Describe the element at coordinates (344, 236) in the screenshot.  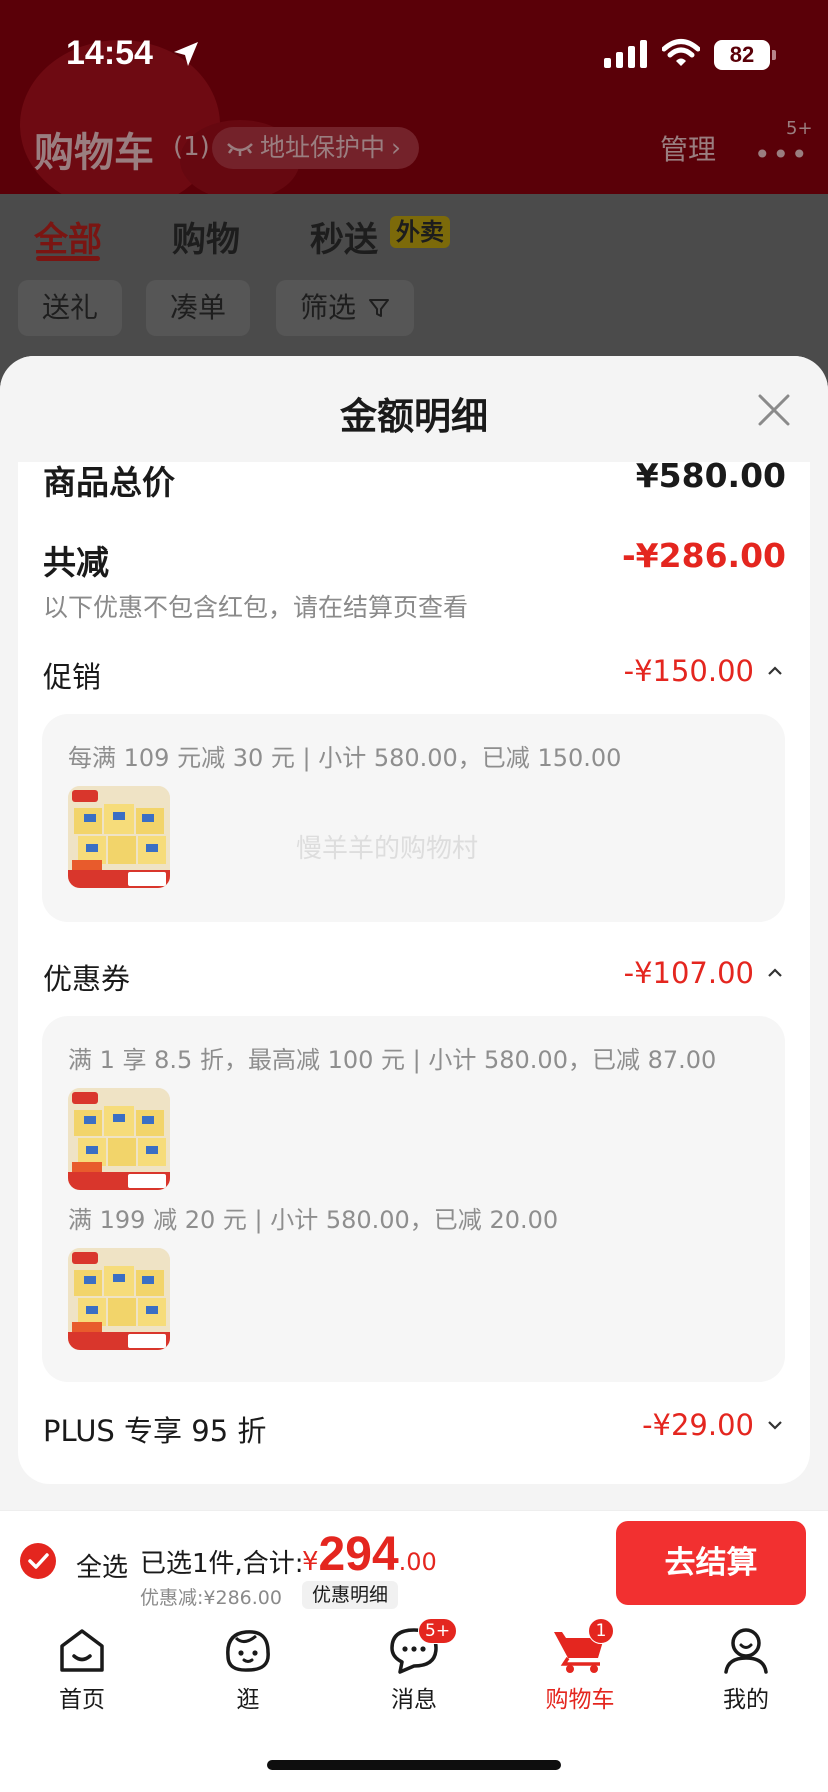
I see `tab-instant-delivery: 秒送` at that location.